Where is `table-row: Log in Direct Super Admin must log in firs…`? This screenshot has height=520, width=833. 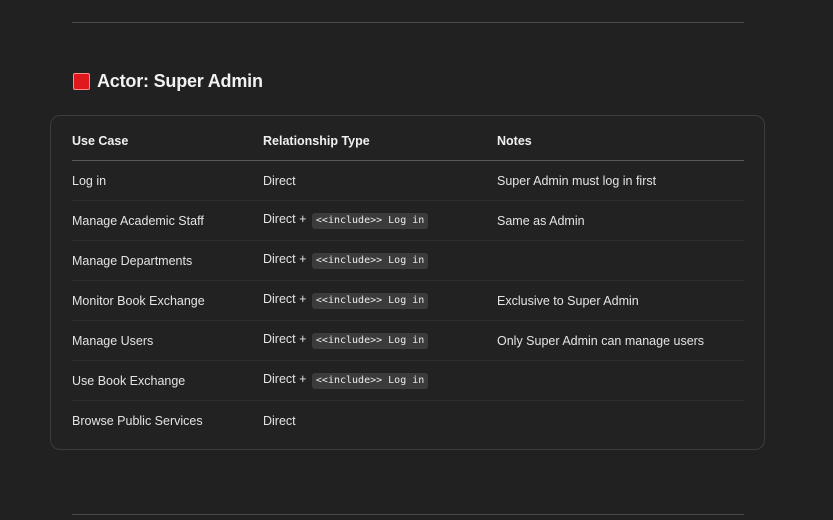 table-row: Log in Direct Super Admin must log in firs… is located at coordinates (408, 180).